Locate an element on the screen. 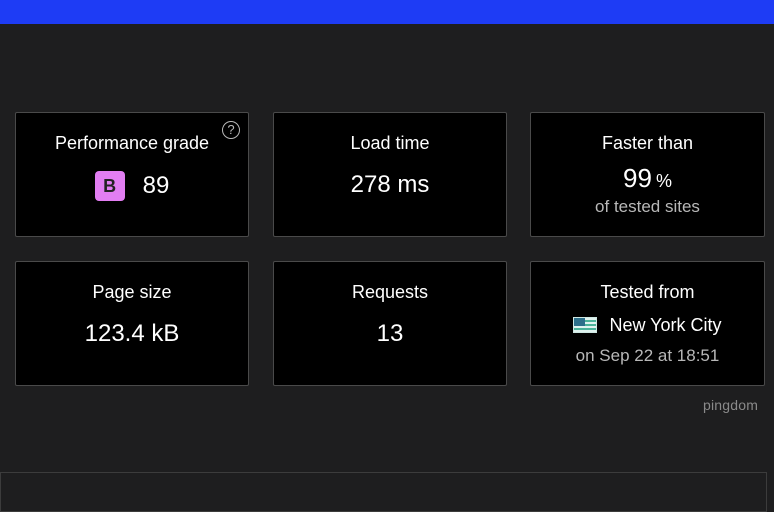  requests-card: Requests 13 is located at coordinates (390, 323).